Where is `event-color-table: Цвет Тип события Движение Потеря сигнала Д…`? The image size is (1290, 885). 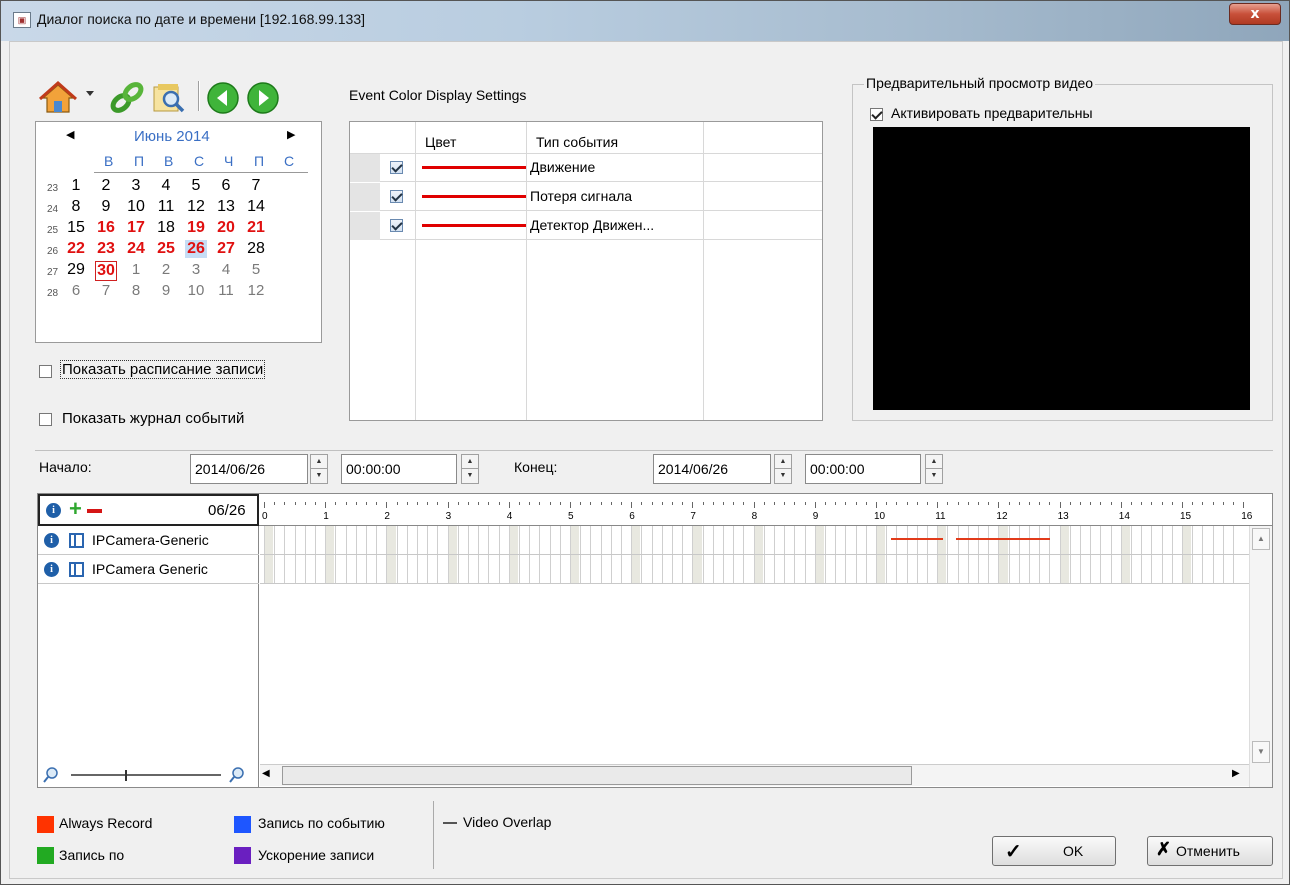 event-color-table: Цвет Тип события Движение Потеря сигнала Д… is located at coordinates (586, 271).